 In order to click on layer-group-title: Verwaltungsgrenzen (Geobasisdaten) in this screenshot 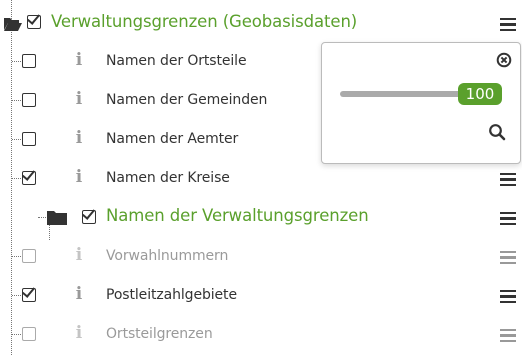, I will do `click(204, 21)`.